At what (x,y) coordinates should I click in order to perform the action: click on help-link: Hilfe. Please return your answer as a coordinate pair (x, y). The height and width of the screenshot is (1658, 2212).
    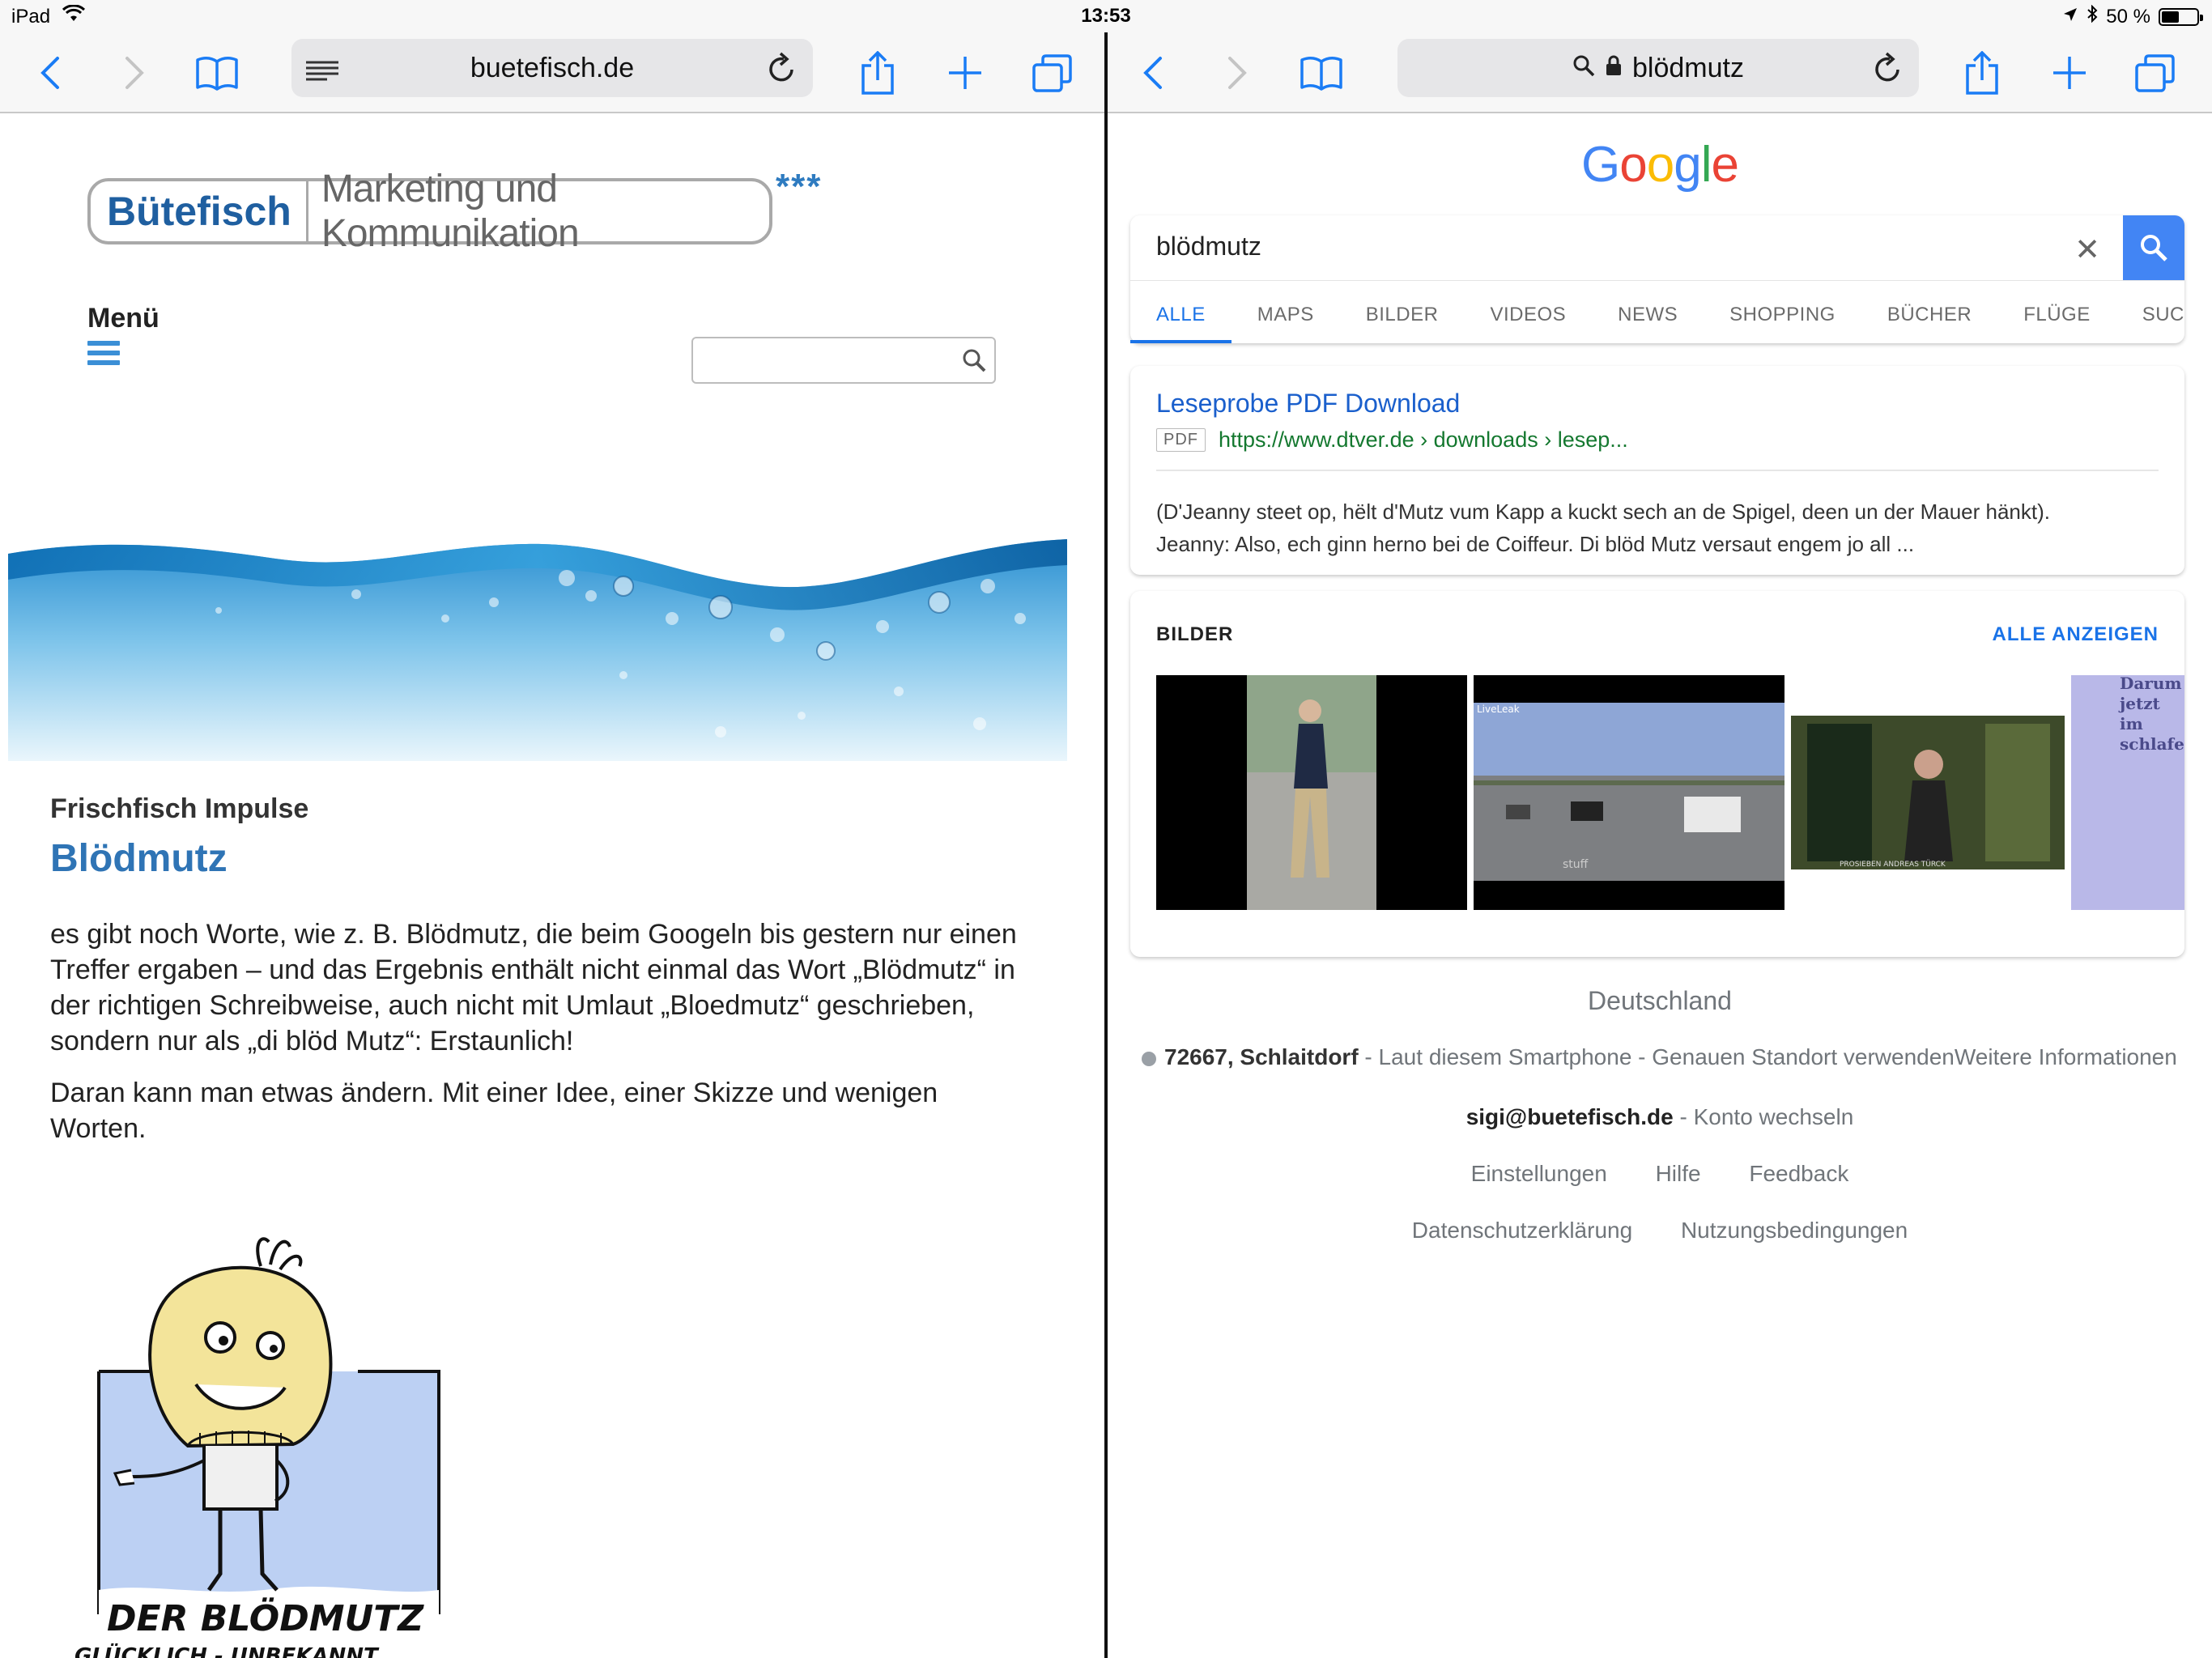
    Looking at the image, I should click on (1679, 1173).